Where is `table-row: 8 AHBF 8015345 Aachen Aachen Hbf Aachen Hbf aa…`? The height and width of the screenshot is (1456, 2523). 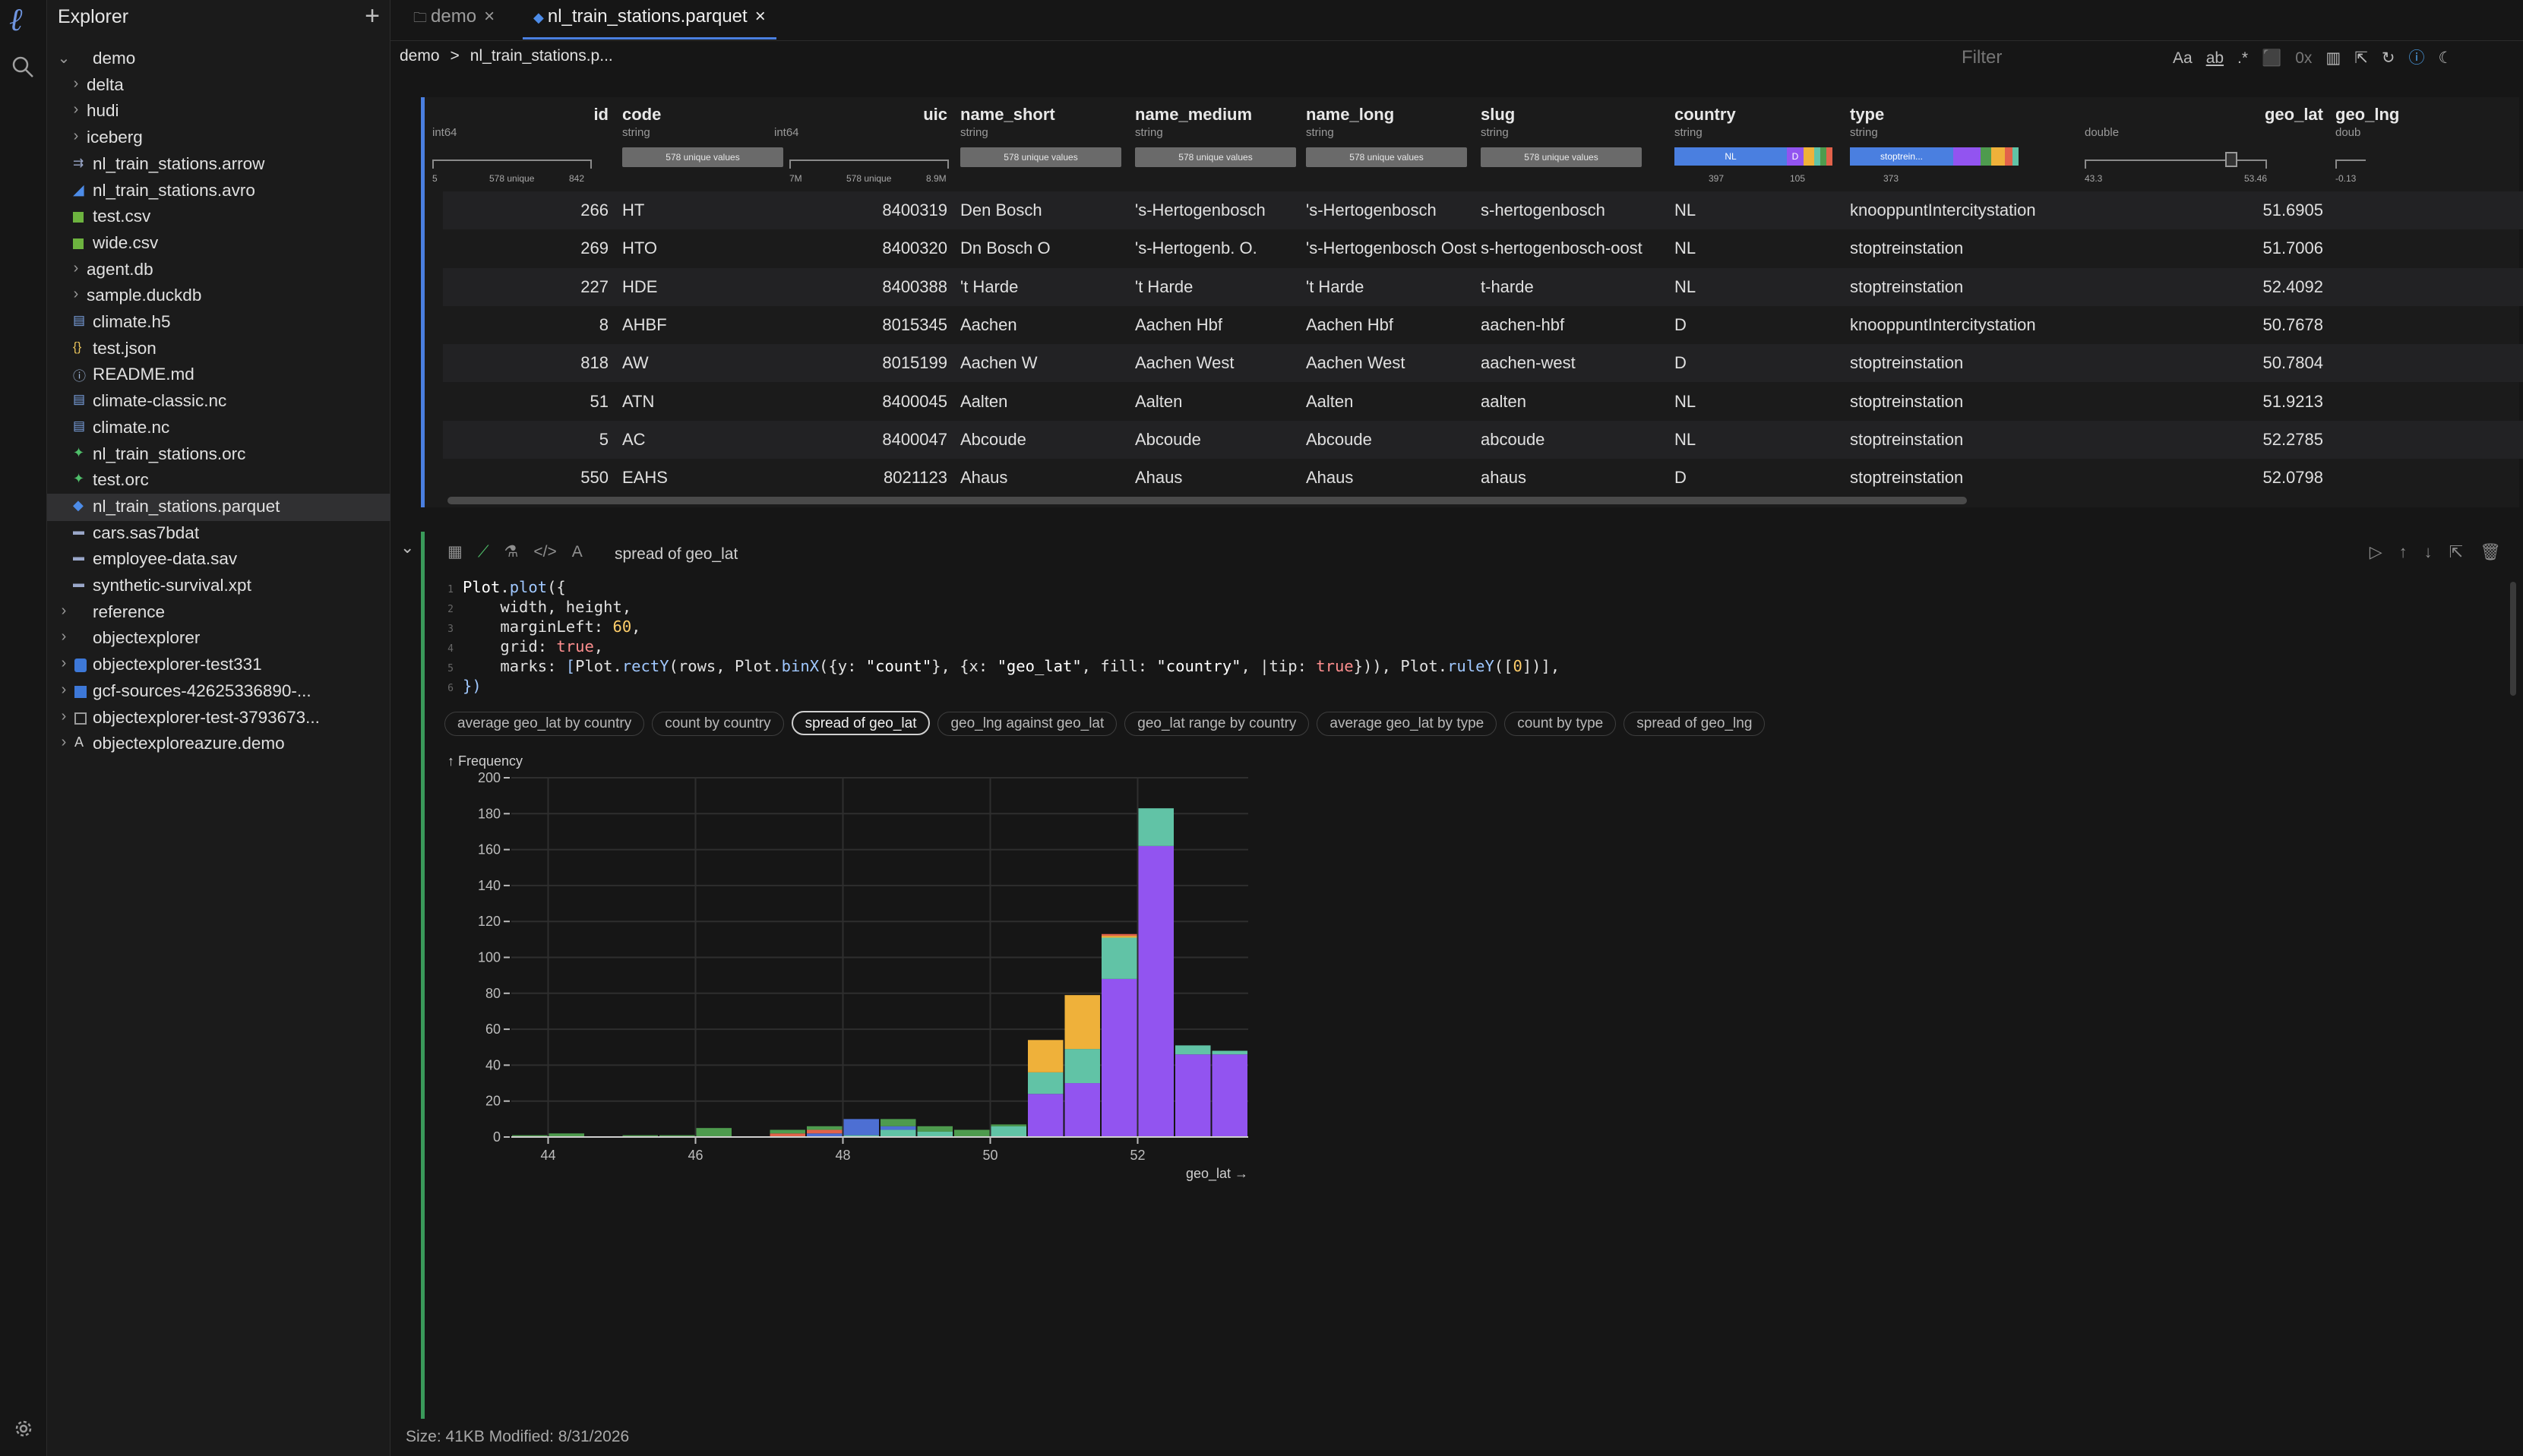 table-row: 8 AHBF 8015345 Aachen Aachen Hbf Aachen Hbf aa… is located at coordinates (1483, 325).